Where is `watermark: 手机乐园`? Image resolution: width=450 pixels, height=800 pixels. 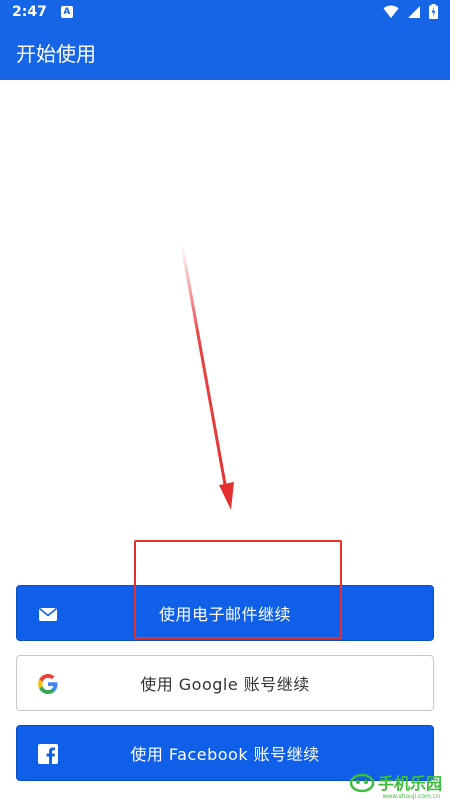 watermark: 手机乐园 is located at coordinates (395, 782).